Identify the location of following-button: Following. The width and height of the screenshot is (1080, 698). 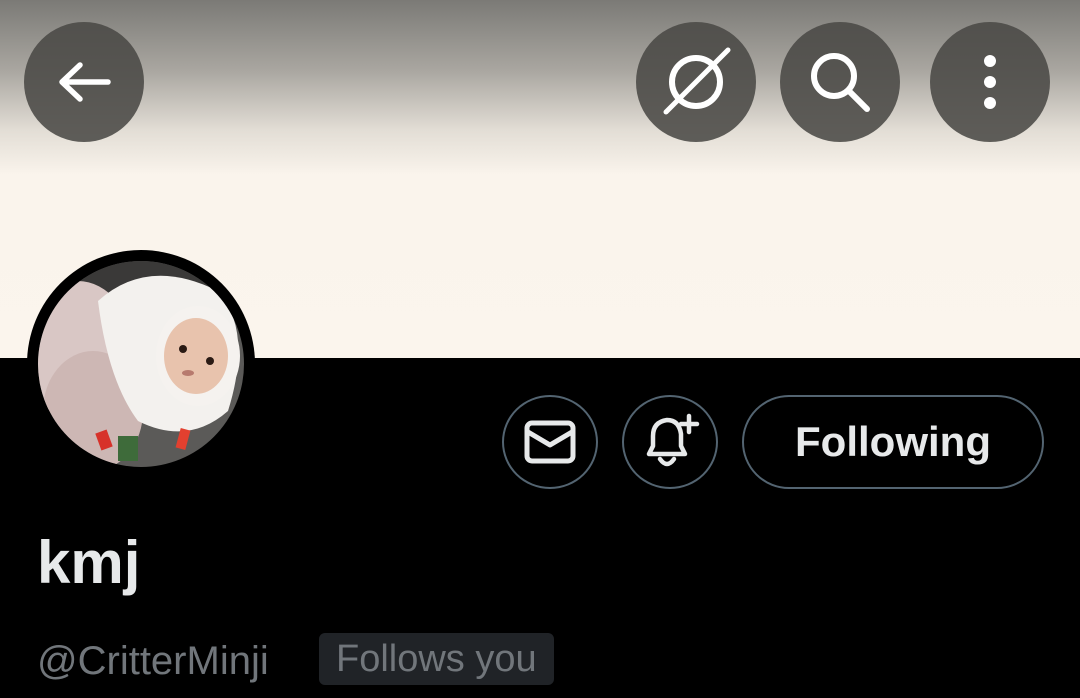
(893, 442).